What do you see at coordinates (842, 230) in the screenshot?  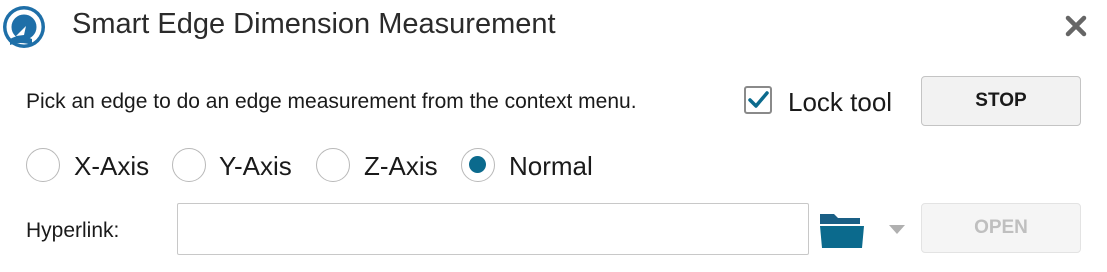 I see `folder-icon` at bounding box center [842, 230].